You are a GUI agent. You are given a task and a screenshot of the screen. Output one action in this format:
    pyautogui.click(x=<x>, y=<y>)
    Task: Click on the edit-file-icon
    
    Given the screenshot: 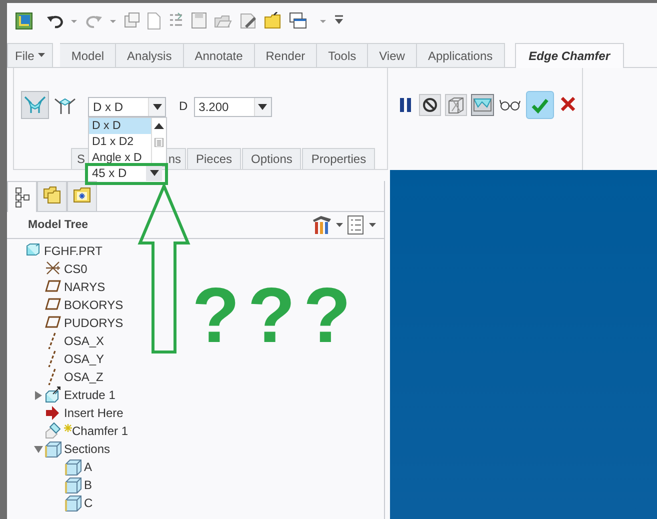 What is the action you would take?
    pyautogui.click(x=248, y=21)
    